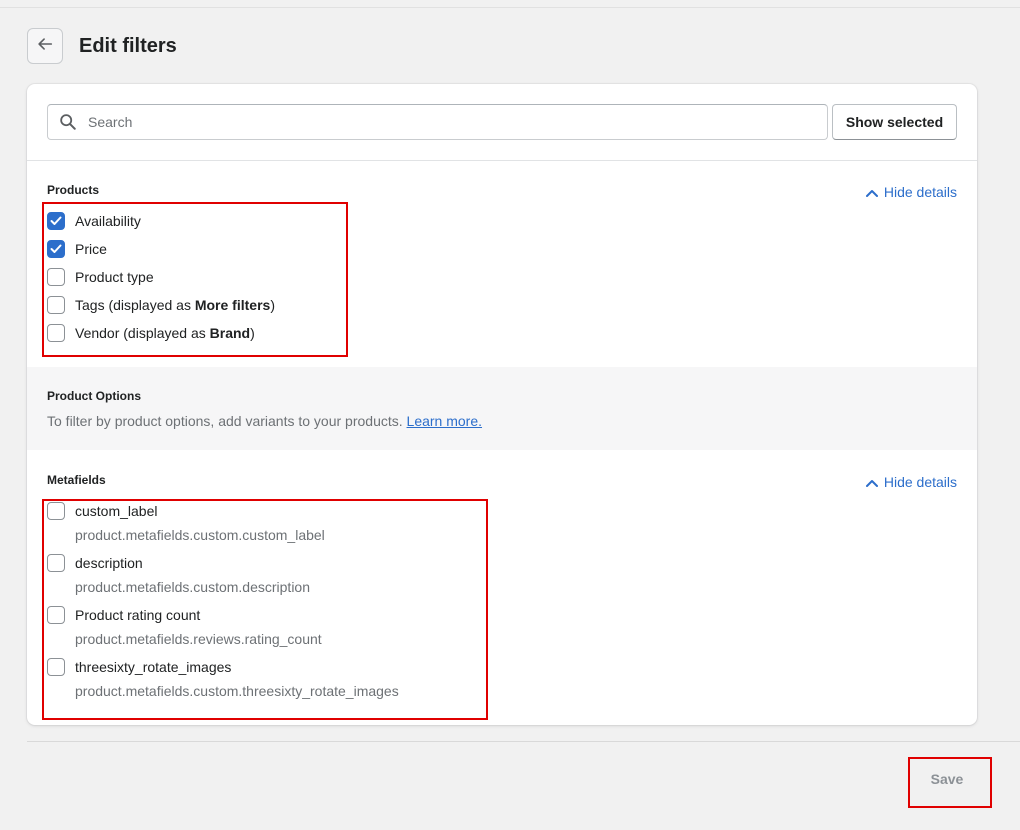 Image resolution: width=1020 pixels, height=830 pixels. Describe the element at coordinates (114, 277) in the screenshot. I see `checkbox-label: Product type` at that location.